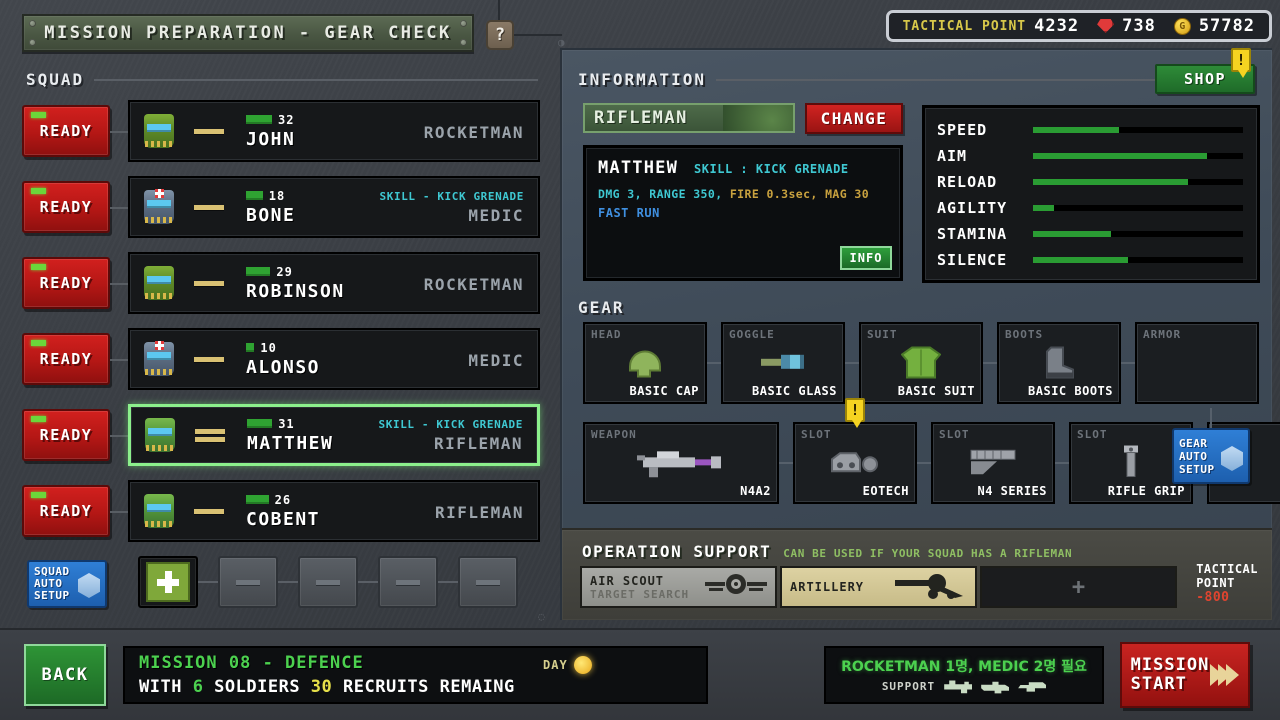  I want to click on squad-member-card: 18 BONE SKILL - KICK GRENADE MEDIC, so click(334, 207).